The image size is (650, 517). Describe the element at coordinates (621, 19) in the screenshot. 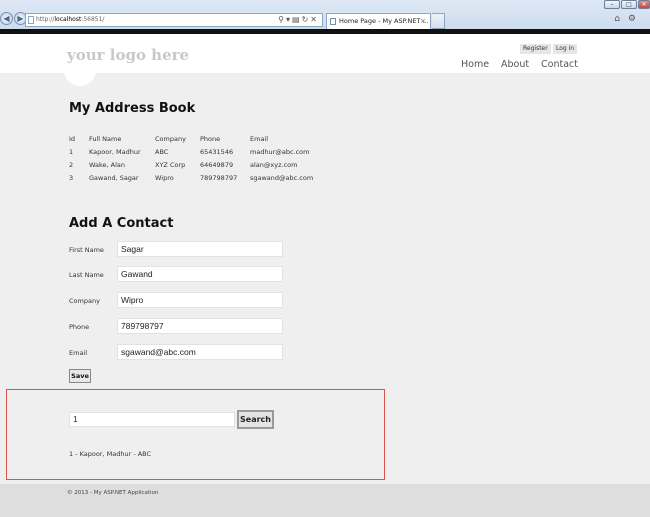

I see `home-icon: ⌂` at that location.